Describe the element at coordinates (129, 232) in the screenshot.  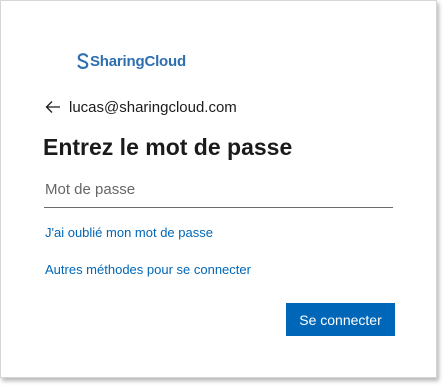
I see `forgot-password-link: J'ai oublié mon mot de passe` at that location.